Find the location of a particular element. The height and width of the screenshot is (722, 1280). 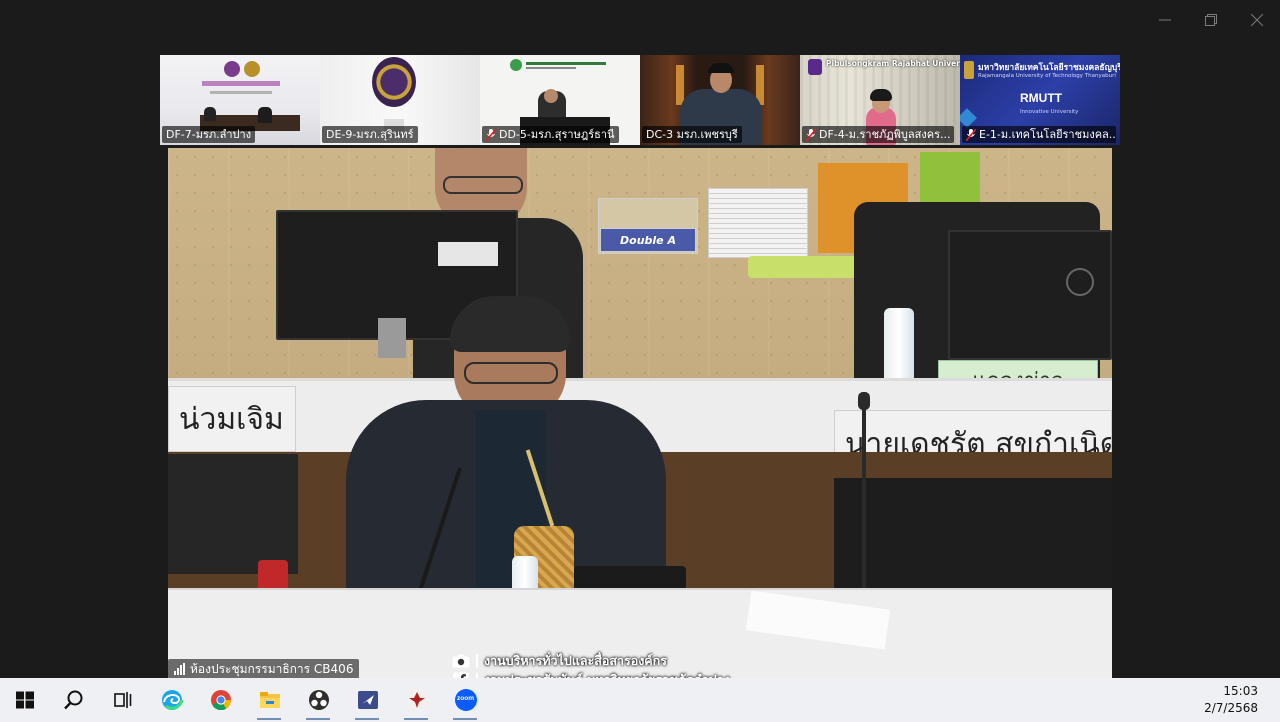

camera-icon is located at coordinates (461, 661).